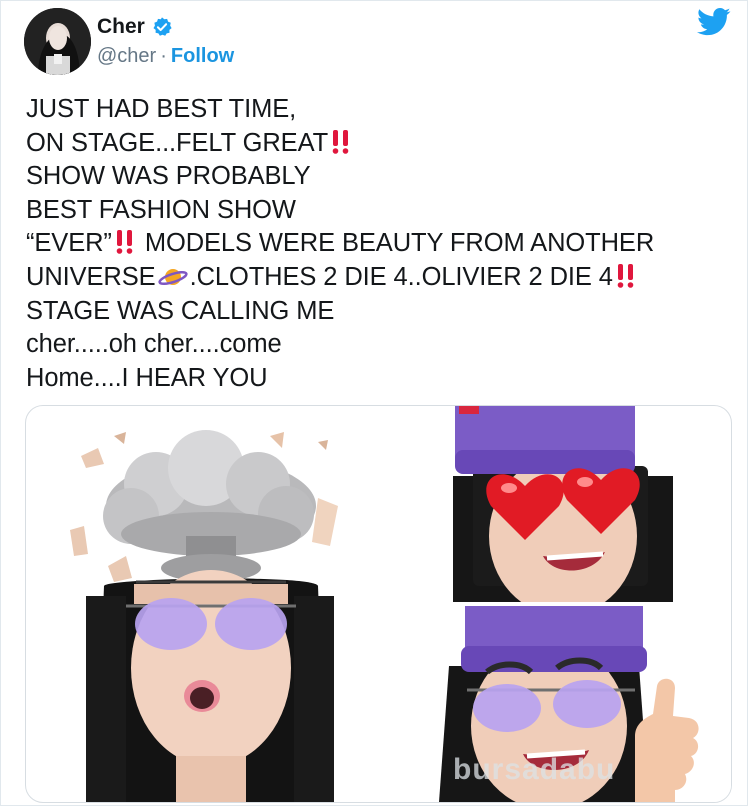 Image resolution: width=750 pixels, height=808 pixels. Describe the element at coordinates (126, 56) in the screenshot. I see `user-handle: @cher` at that location.